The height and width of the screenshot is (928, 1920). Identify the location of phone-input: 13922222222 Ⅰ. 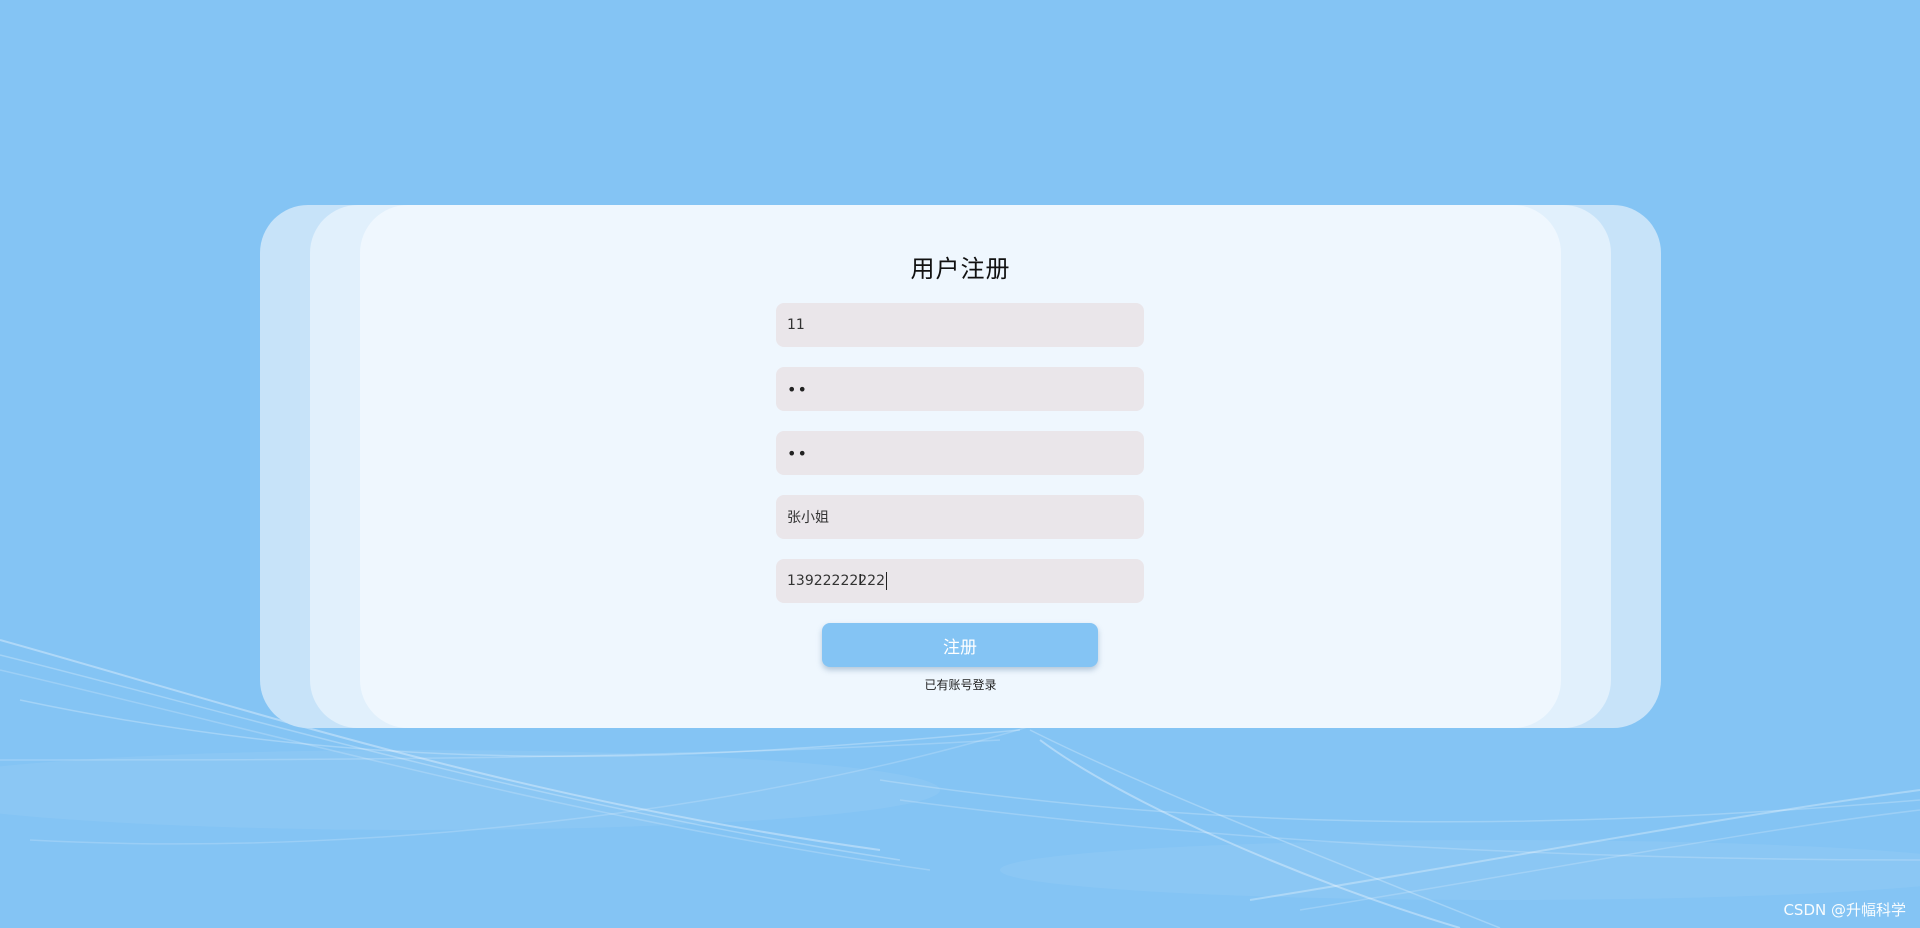
(960, 581).